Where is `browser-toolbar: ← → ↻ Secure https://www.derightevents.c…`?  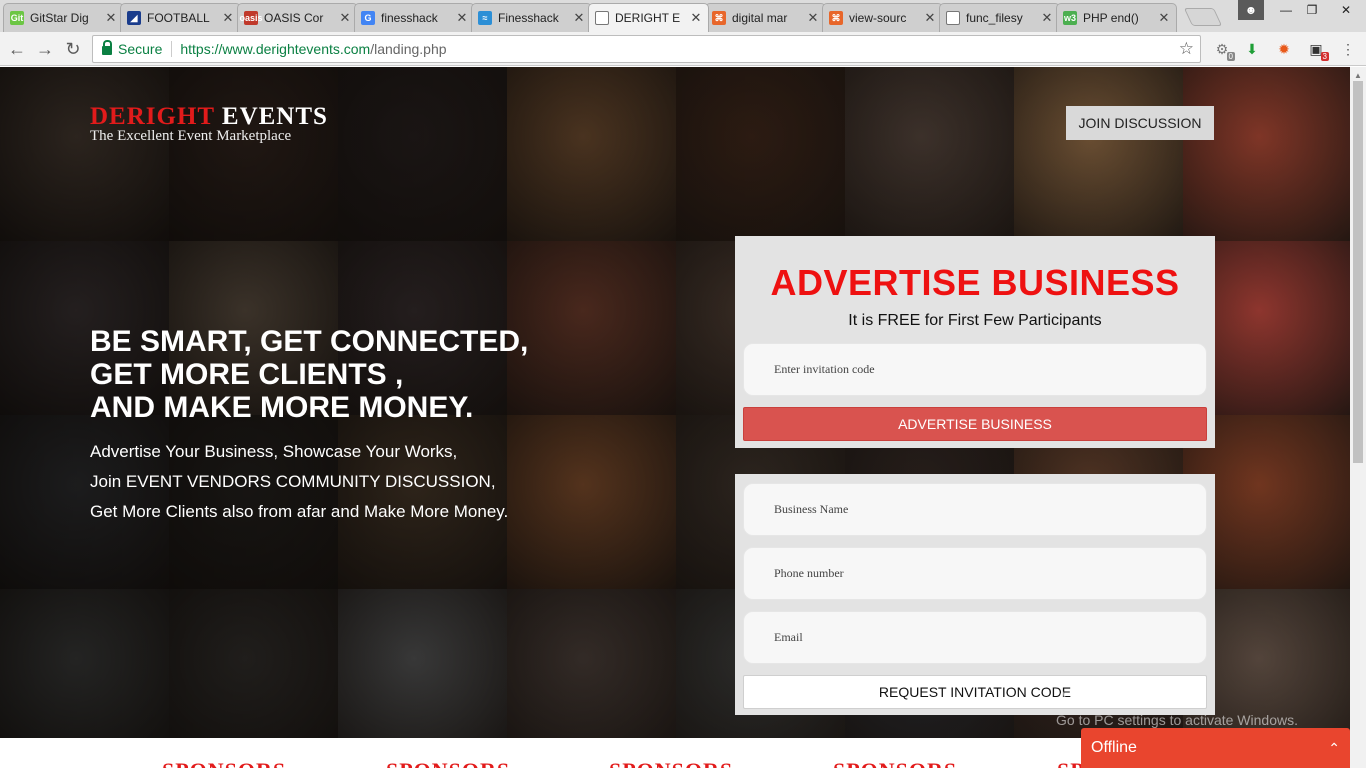 browser-toolbar: ← → ↻ Secure https://www.derightevents.c… is located at coordinates (683, 49).